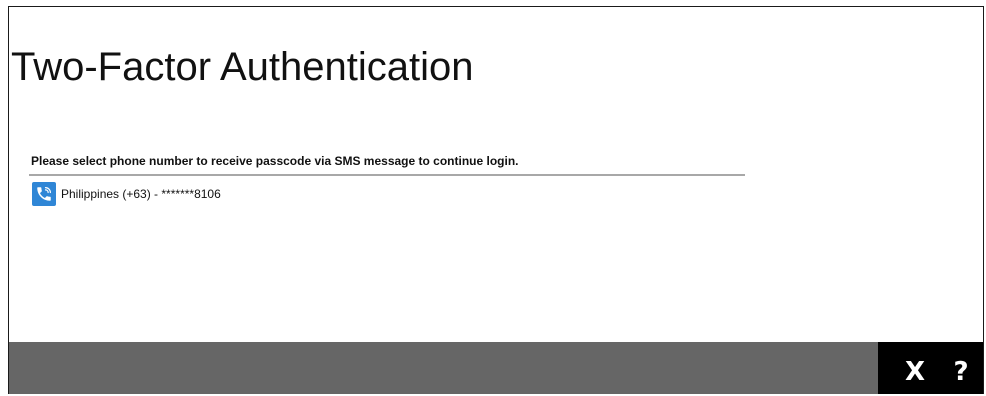 Image resolution: width=986 pixels, height=396 pixels. Describe the element at coordinates (44, 194) in the screenshot. I see `phone-icon` at that location.